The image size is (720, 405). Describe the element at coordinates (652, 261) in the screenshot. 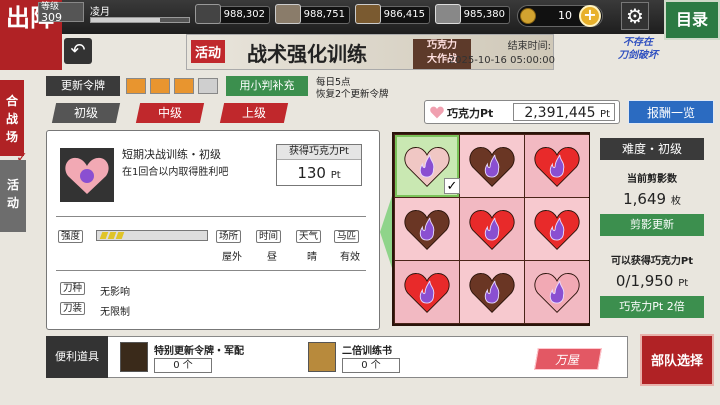

I see `obtainable-label: 可以获得巧克力Pt` at that location.